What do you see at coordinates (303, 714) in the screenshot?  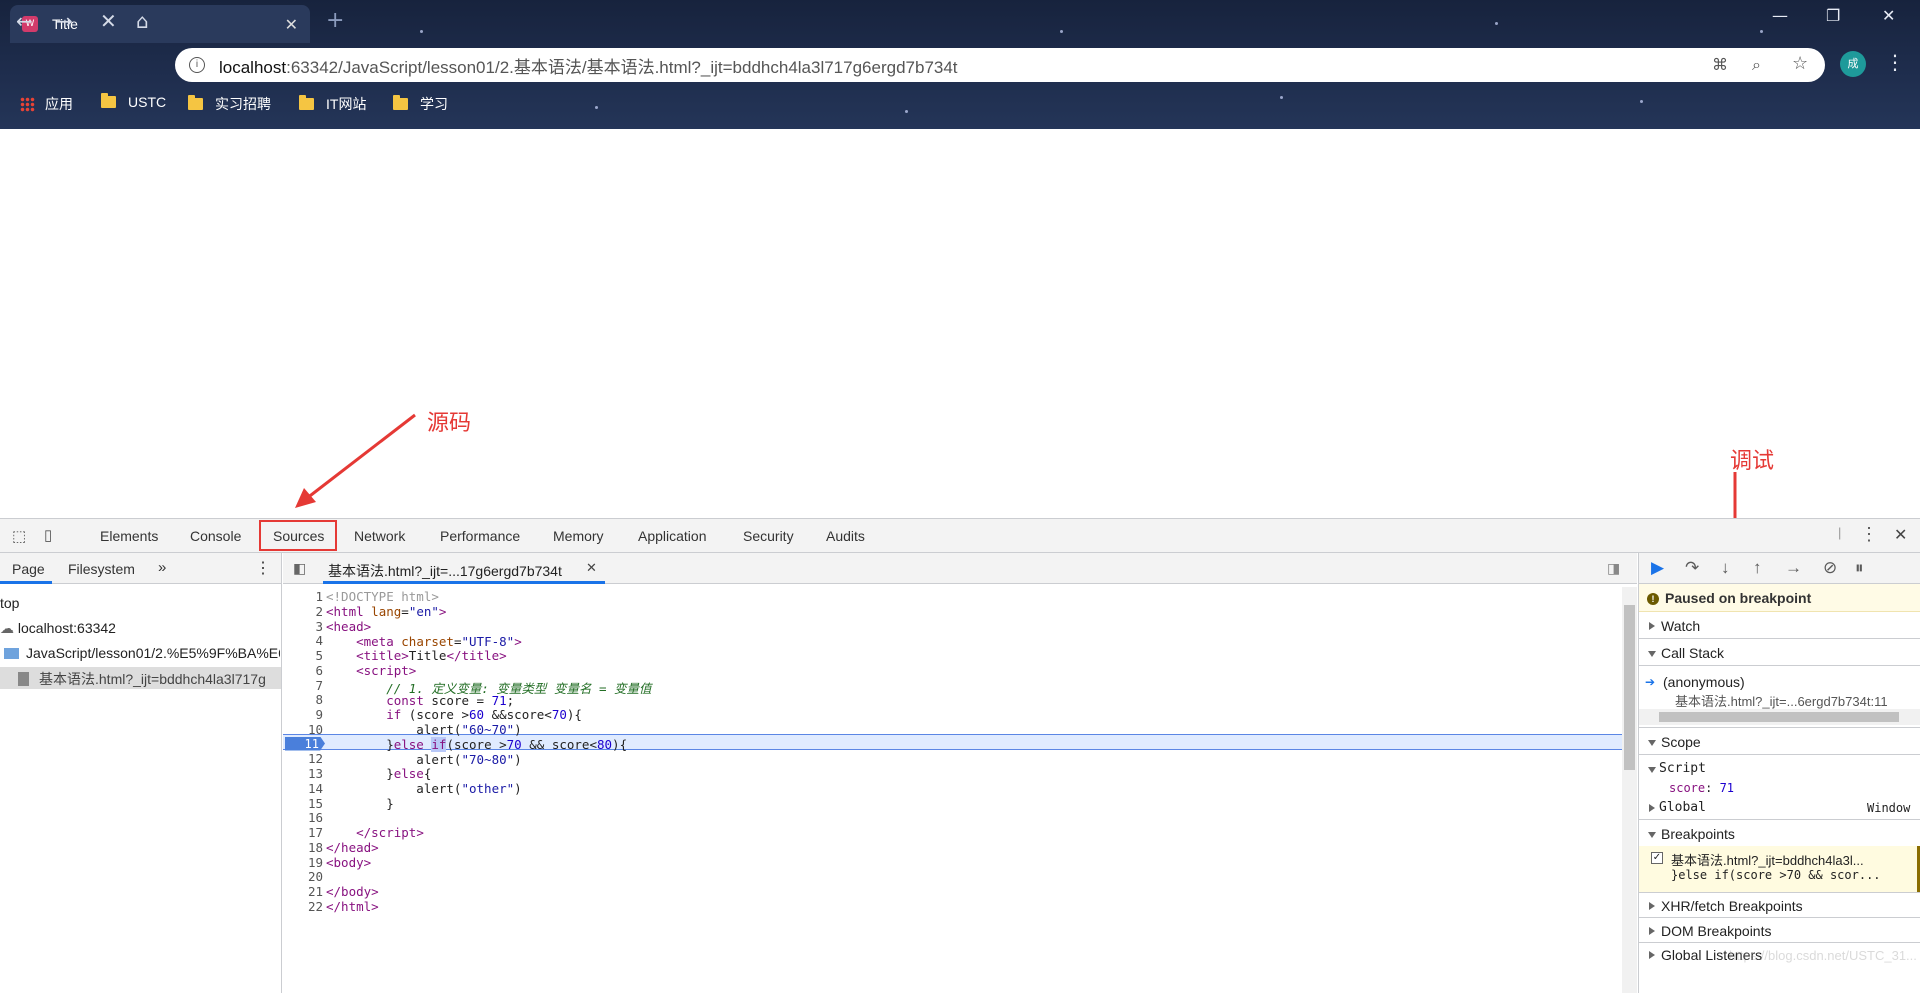 I see `line-number: 9` at bounding box center [303, 714].